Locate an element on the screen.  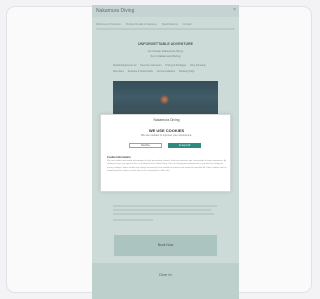
dialog-section-heading: Cookie Information is located at coordinates (119, 157).